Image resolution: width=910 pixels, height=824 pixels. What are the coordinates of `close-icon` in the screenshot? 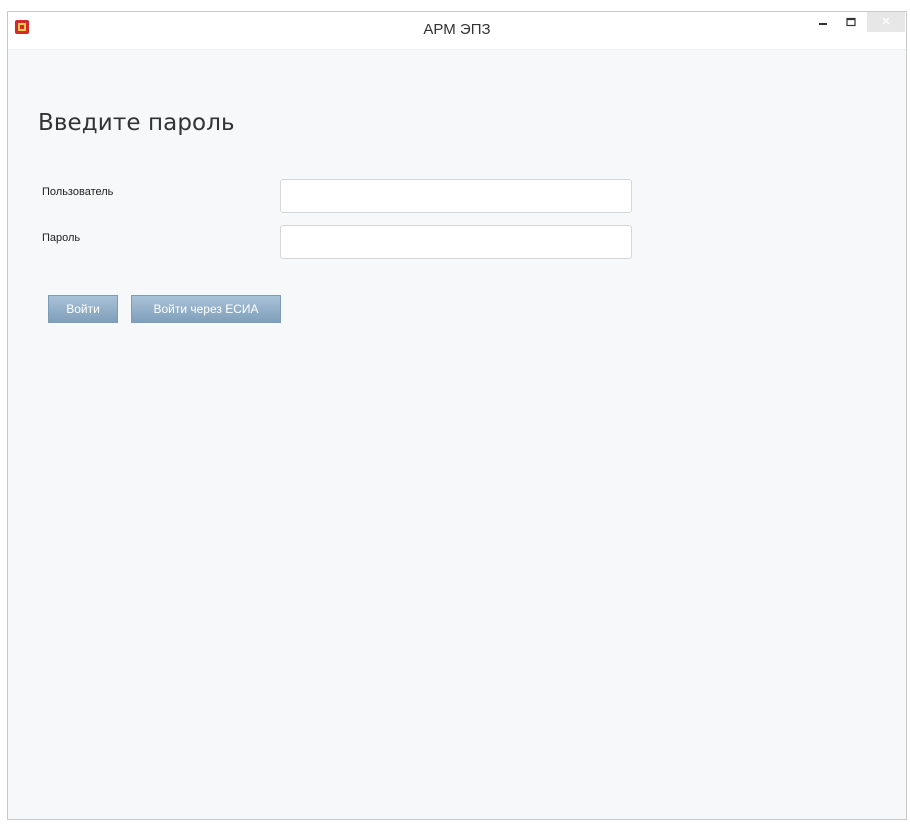 It's located at (886, 22).